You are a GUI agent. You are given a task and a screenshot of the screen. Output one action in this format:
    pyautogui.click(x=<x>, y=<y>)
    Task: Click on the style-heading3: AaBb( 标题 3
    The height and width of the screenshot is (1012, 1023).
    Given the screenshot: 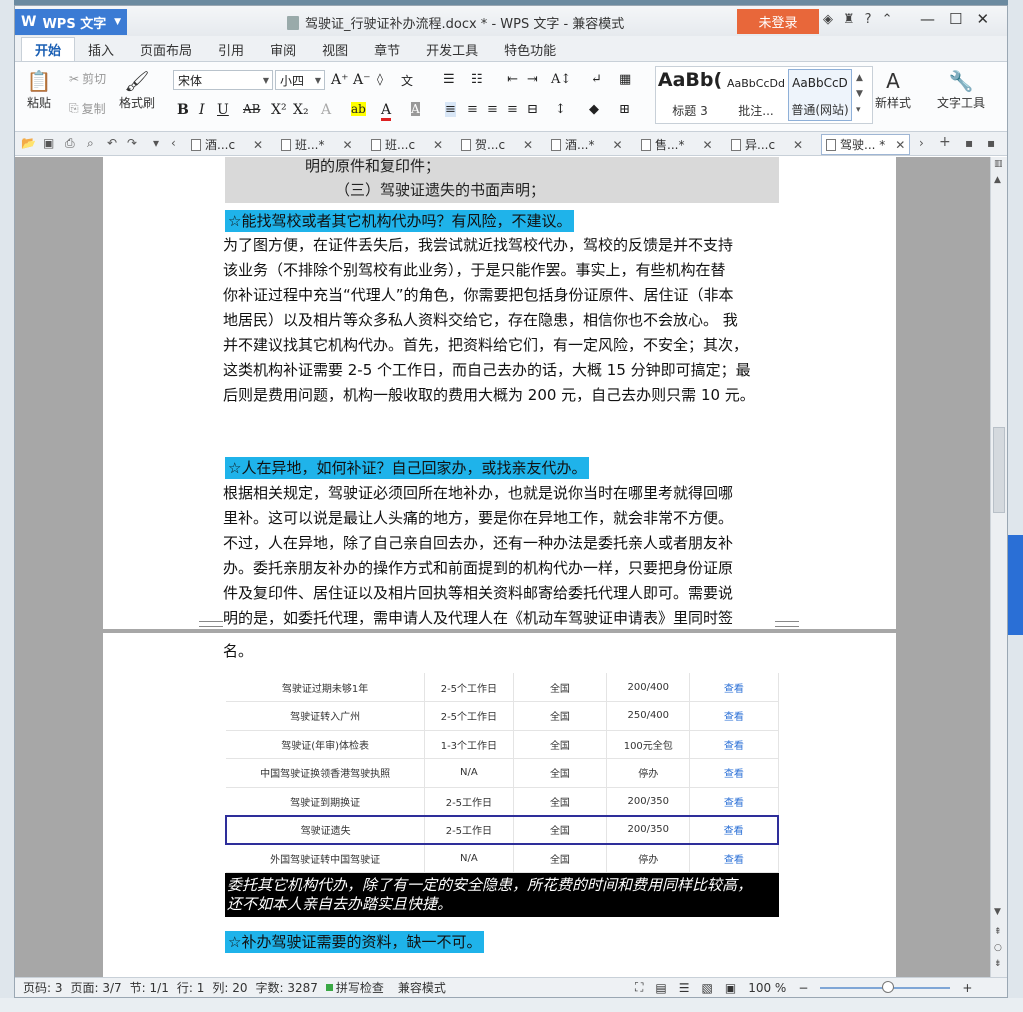 What is the action you would take?
    pyautogui.click(x=690, y=95)
    